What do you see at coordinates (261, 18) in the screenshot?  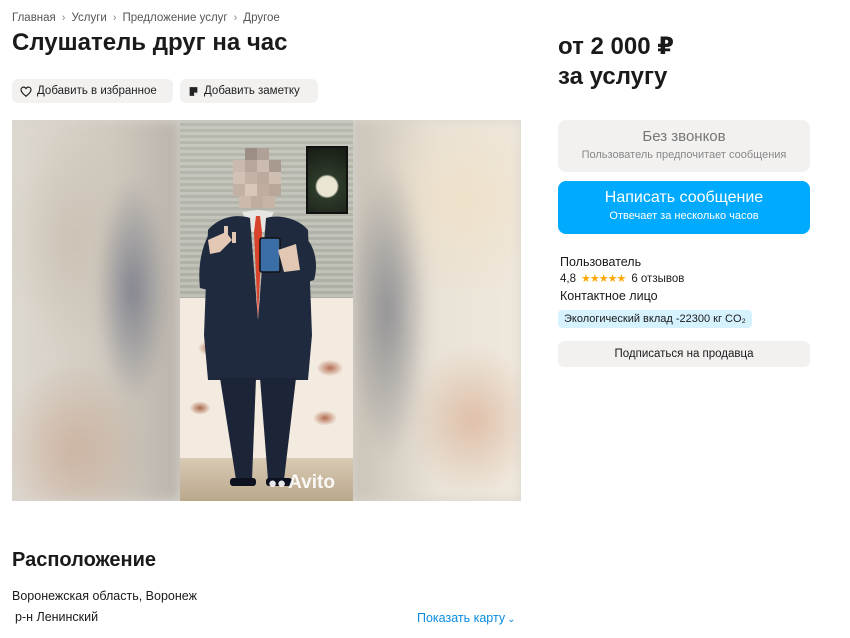 I see `breadcrumb-other: Другое` at bounding box center [261, 18].